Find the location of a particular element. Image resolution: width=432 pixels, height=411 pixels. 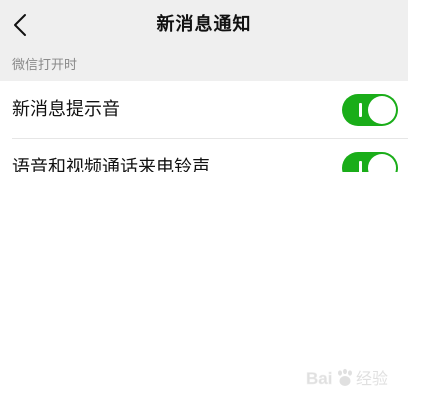

baidu-jingyan-watermark: Bai 经验 is located at coordinates (354, 378).